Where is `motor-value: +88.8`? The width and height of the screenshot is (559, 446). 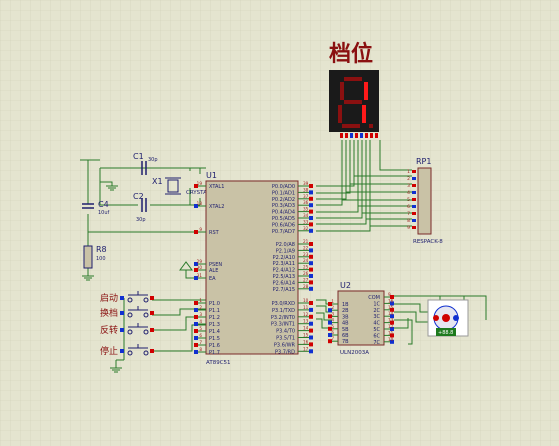 motor-value: +88.8 is located at coordinates (445, 333).